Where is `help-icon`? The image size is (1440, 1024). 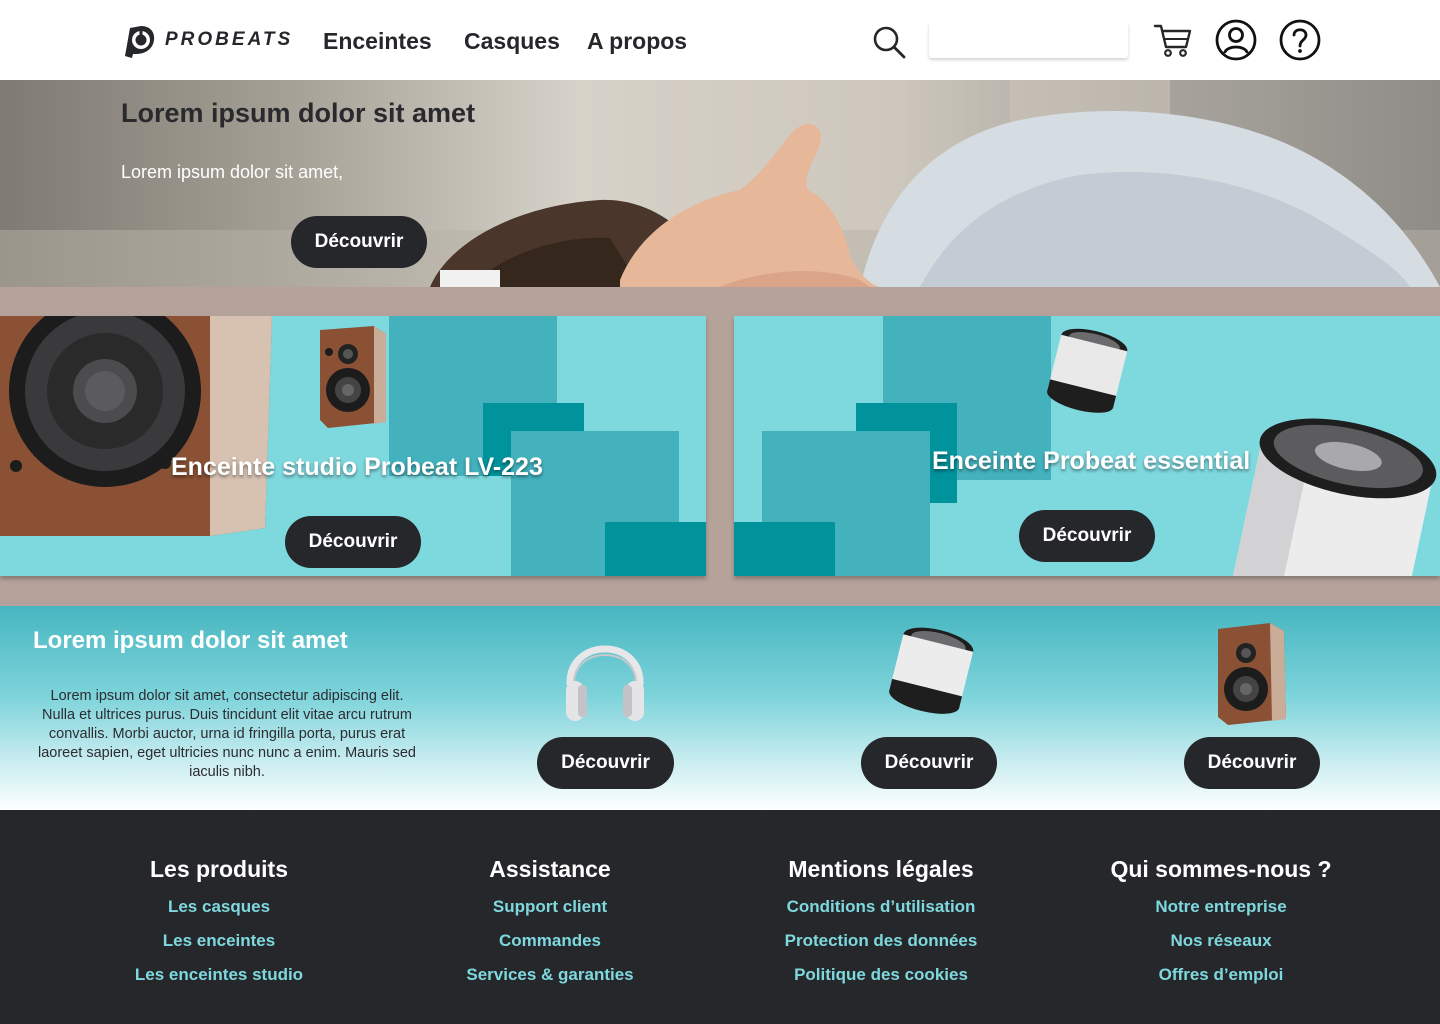 help-icon is located at coordinates (1300, 40).